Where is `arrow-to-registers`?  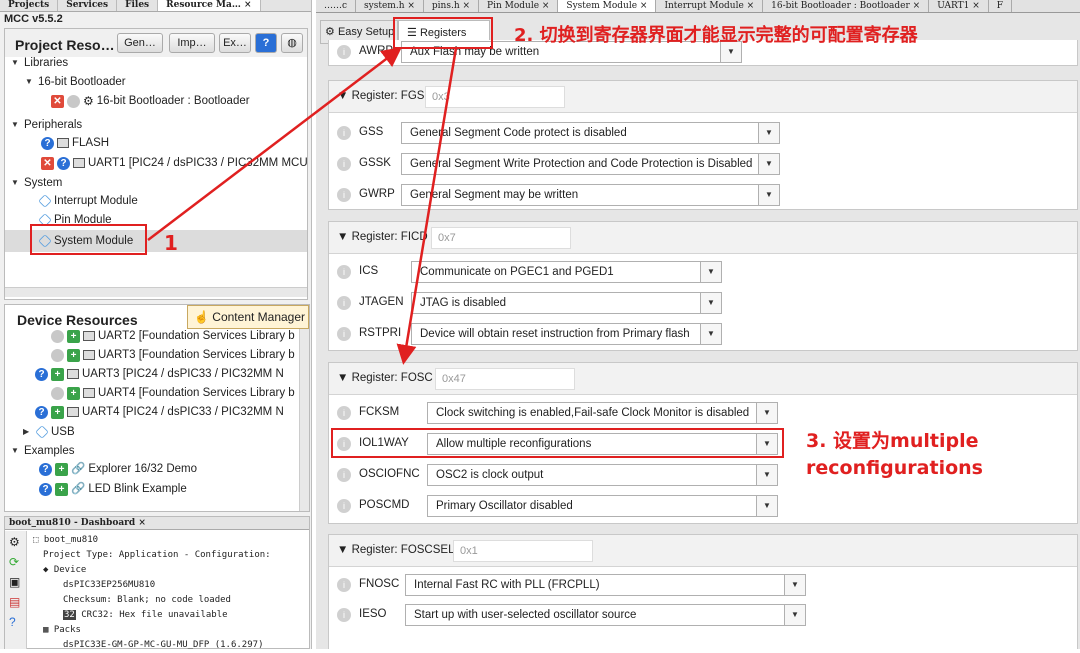
arrow-to-registers is located at coordinates (274, 143).